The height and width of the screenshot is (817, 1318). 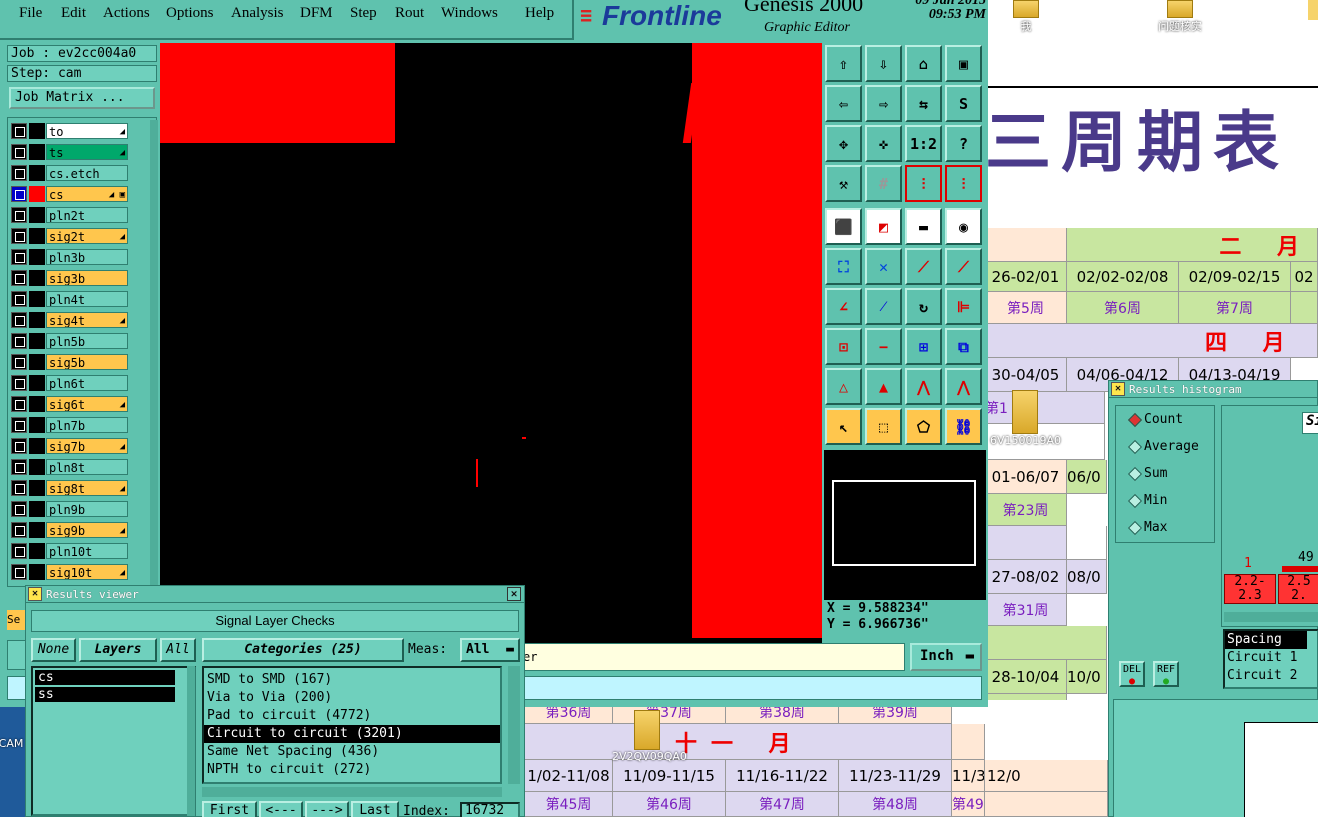 I want to click on menu-edit: Edit, so click(x=73, y=13).